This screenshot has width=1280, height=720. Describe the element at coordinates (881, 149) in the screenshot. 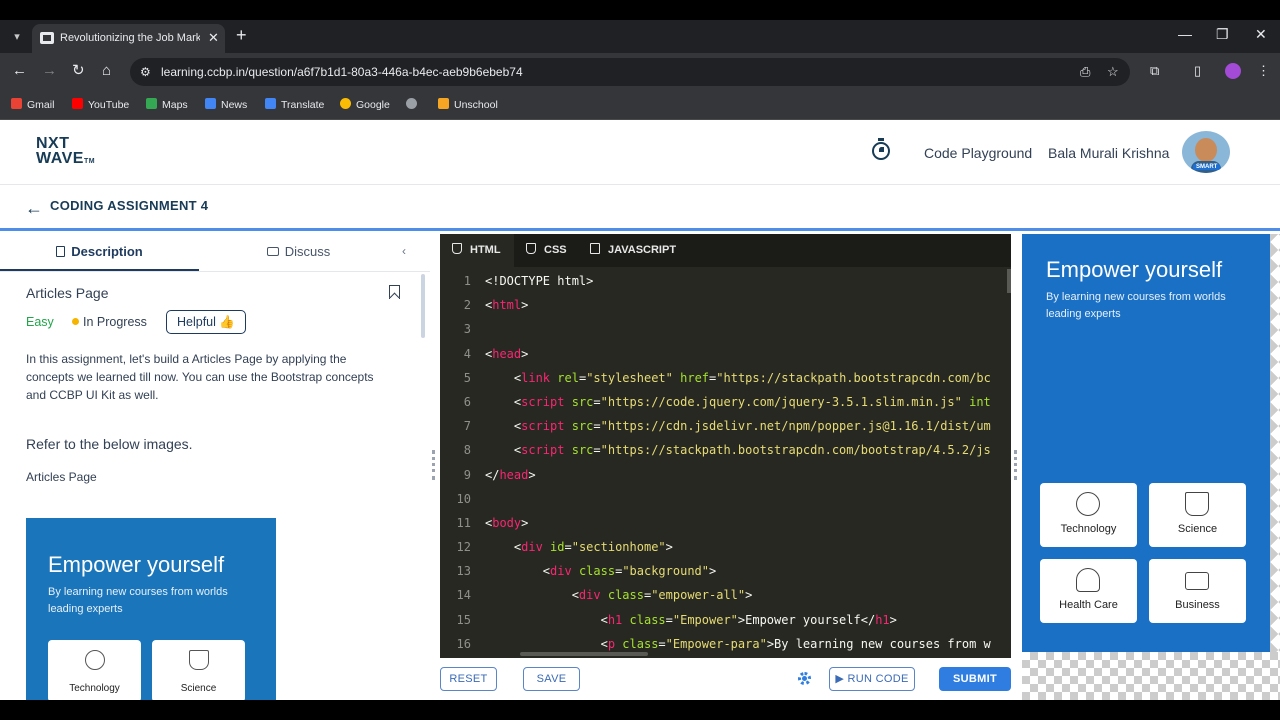

I see `timer-icon` at that location.